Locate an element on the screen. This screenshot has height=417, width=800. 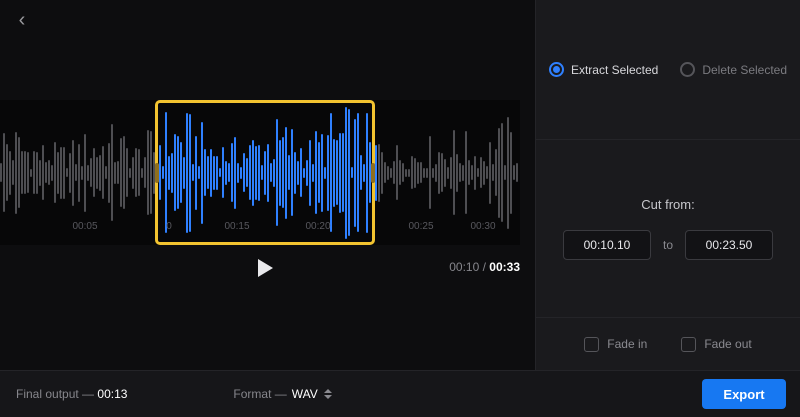
format-stepper-icon is located at coordinates (327, 394).